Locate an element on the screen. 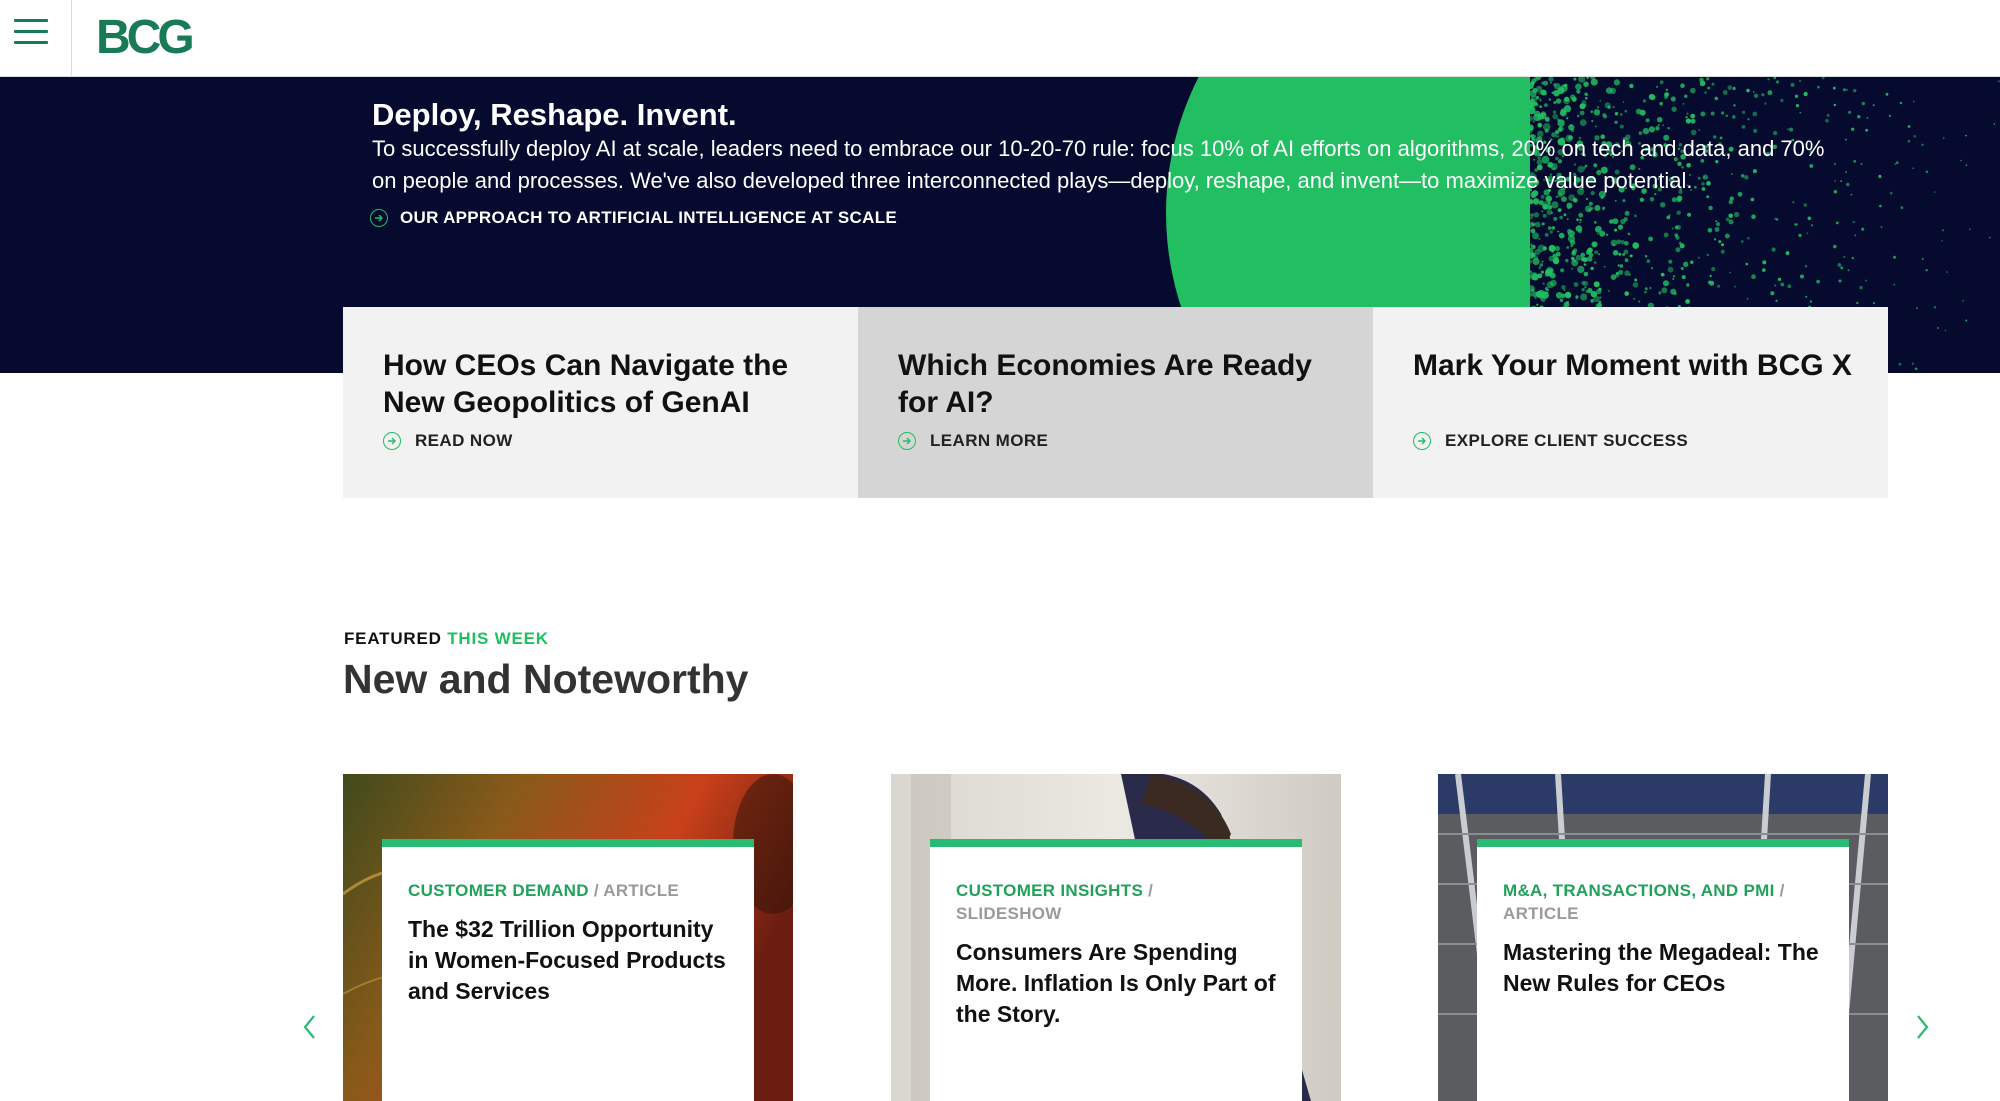  card-category-link: CUSTOMER DEMAND is located at coordinates (498, 890).